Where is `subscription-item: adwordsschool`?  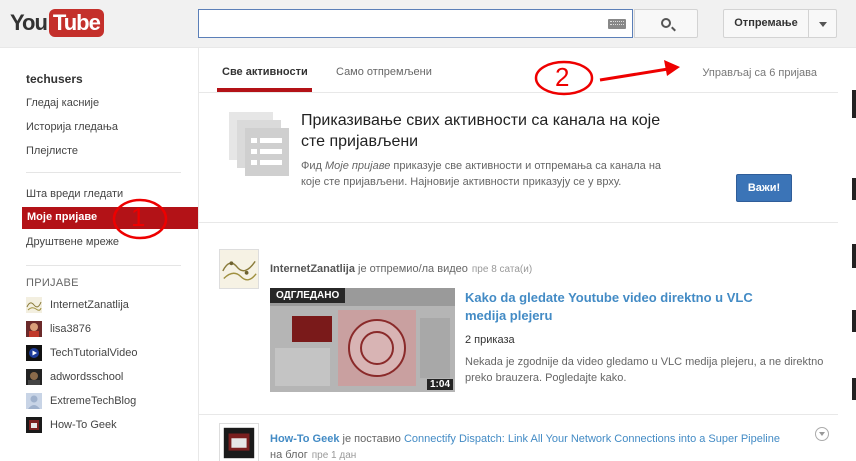
subscription-item: adwordsschool is located at coordinates (74, 377).